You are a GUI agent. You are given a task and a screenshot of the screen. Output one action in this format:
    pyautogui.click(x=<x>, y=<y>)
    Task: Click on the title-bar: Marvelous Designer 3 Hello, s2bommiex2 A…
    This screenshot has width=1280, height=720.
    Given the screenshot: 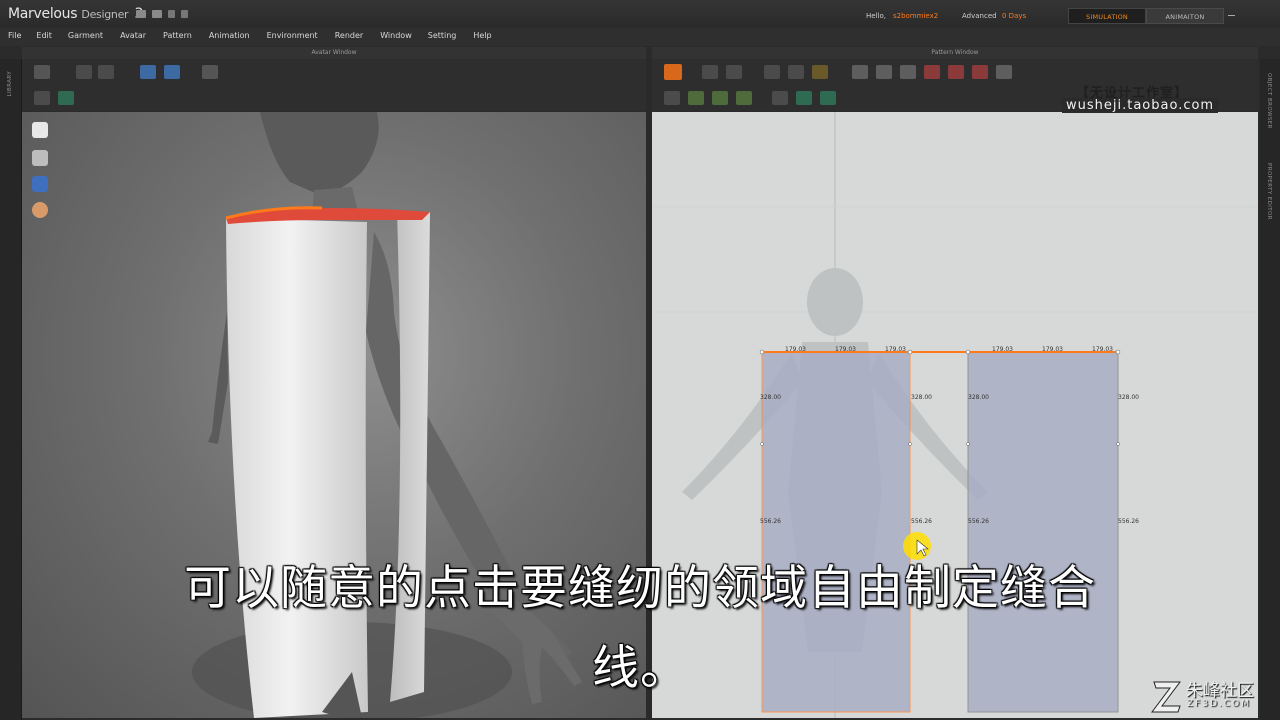 What is the action you would take?
    pyautogui.click(x=640, y=14)
    